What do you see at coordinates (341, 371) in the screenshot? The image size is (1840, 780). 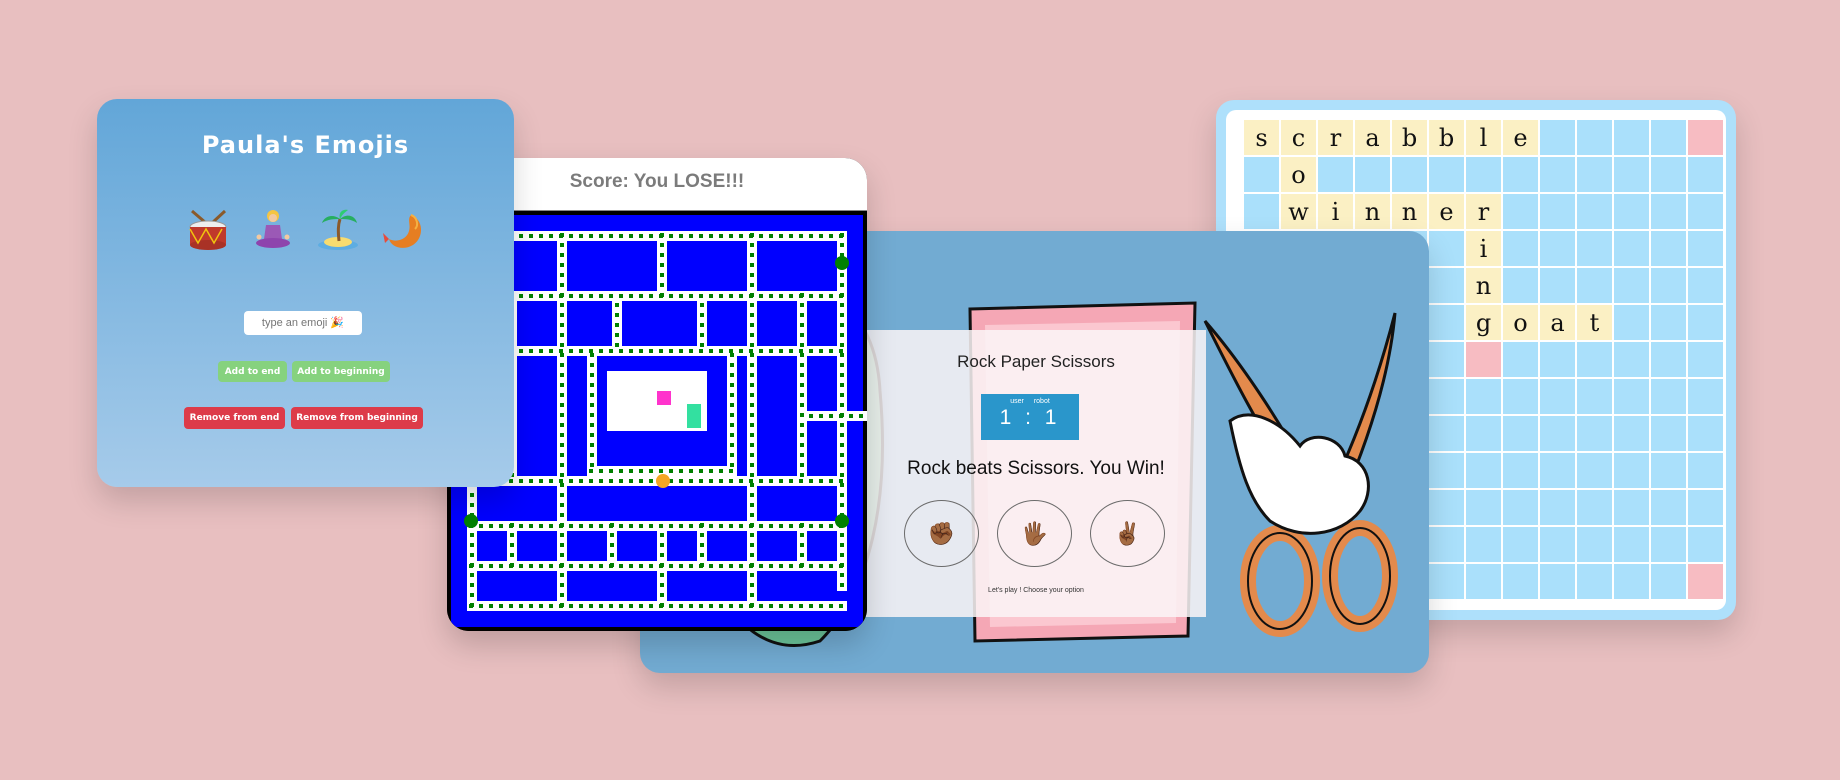 I see `add-to-beginning-button: Add to beginning` at bounding box center [341, 371].